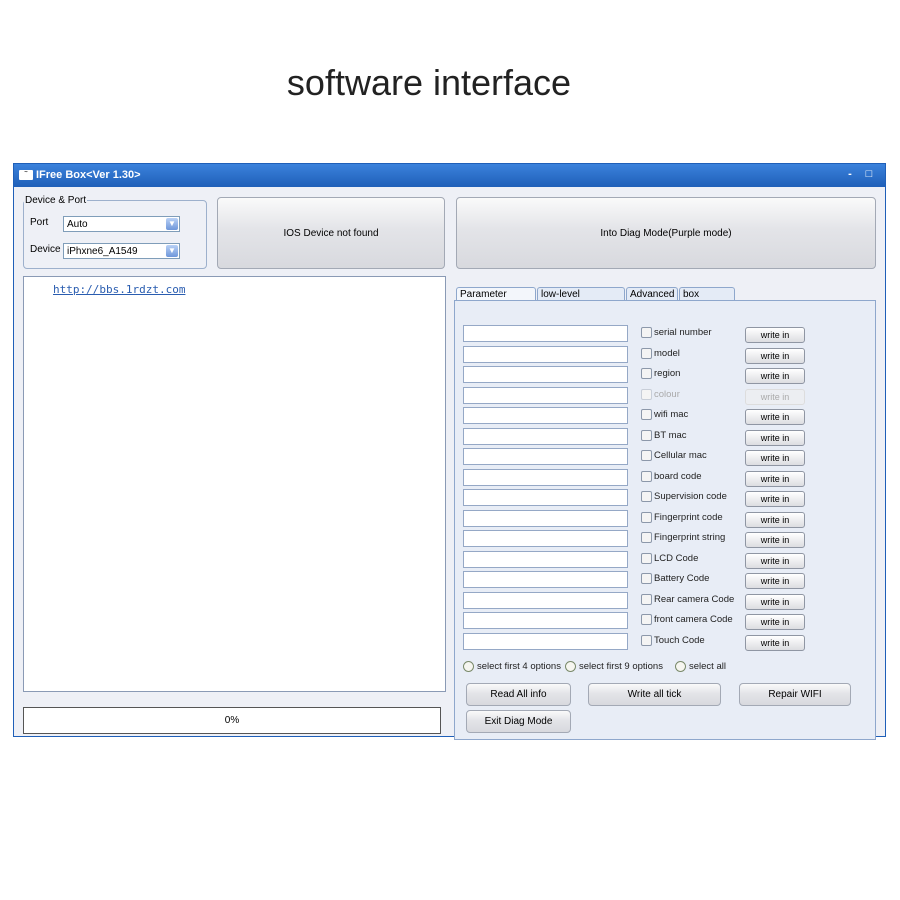 This screenshot has width=900, height=900. I want to click on forum-link: http://bbs.1rdzt.com, so click(119, 289).